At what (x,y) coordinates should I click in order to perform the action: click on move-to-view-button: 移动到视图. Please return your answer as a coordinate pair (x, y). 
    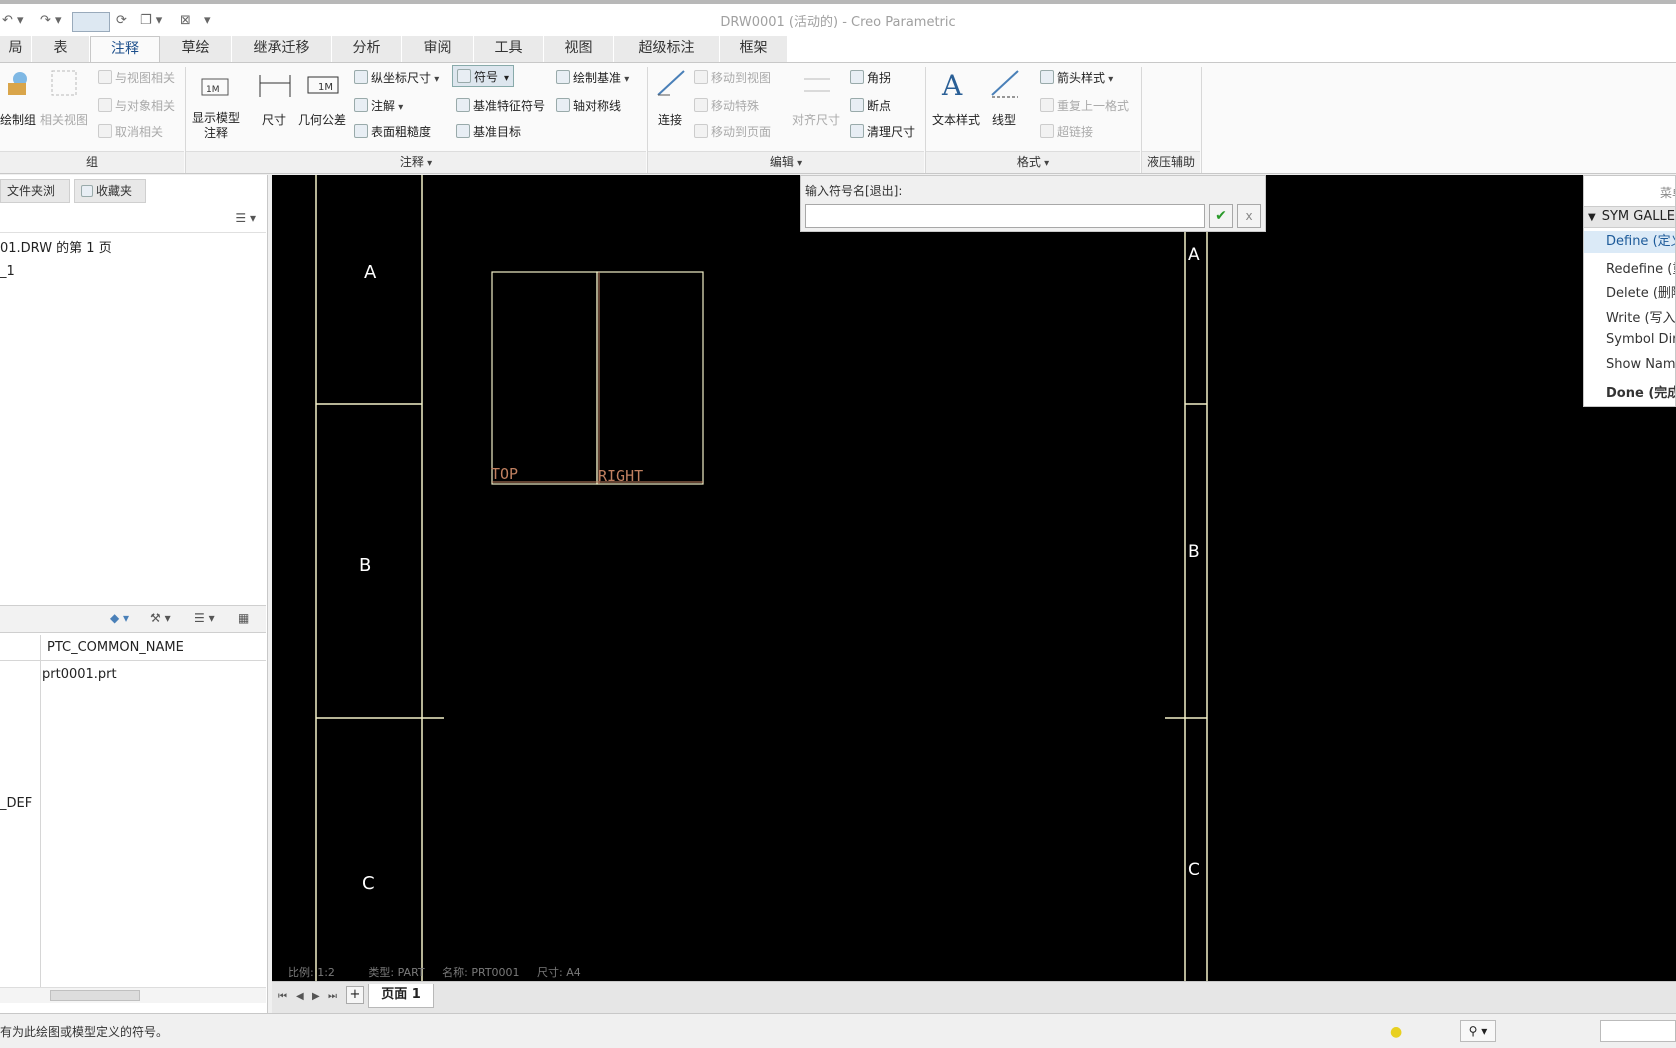
    Looking at the image, I should click on (732, 77).